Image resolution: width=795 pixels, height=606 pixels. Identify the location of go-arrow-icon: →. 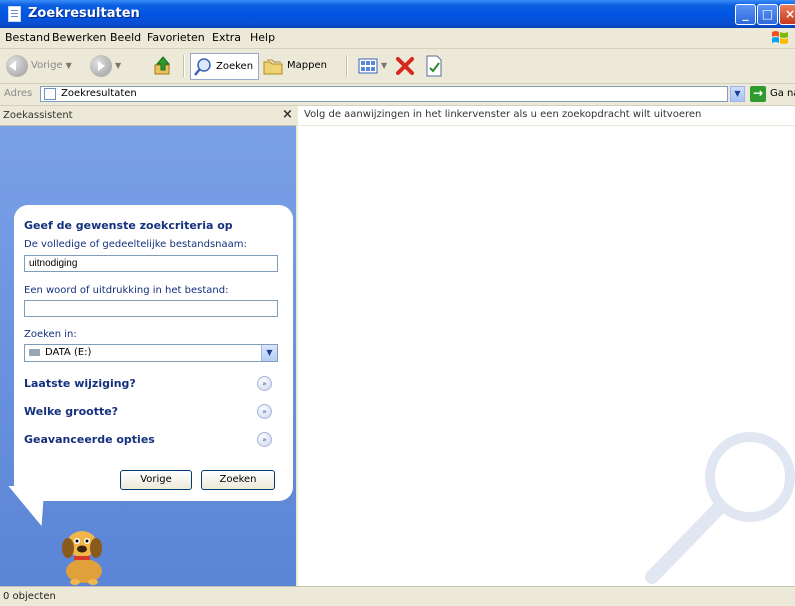
(758, 94).